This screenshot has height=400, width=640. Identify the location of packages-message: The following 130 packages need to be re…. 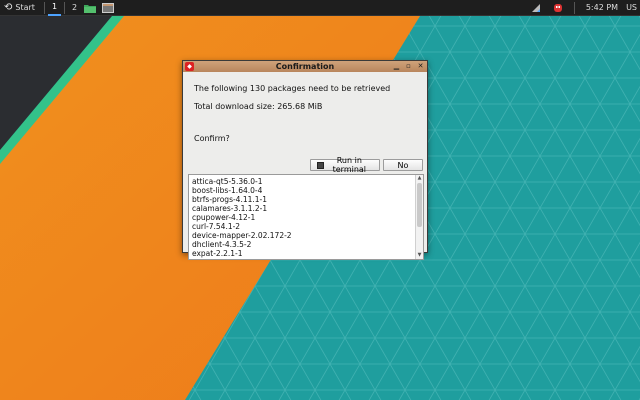
(292, 88).